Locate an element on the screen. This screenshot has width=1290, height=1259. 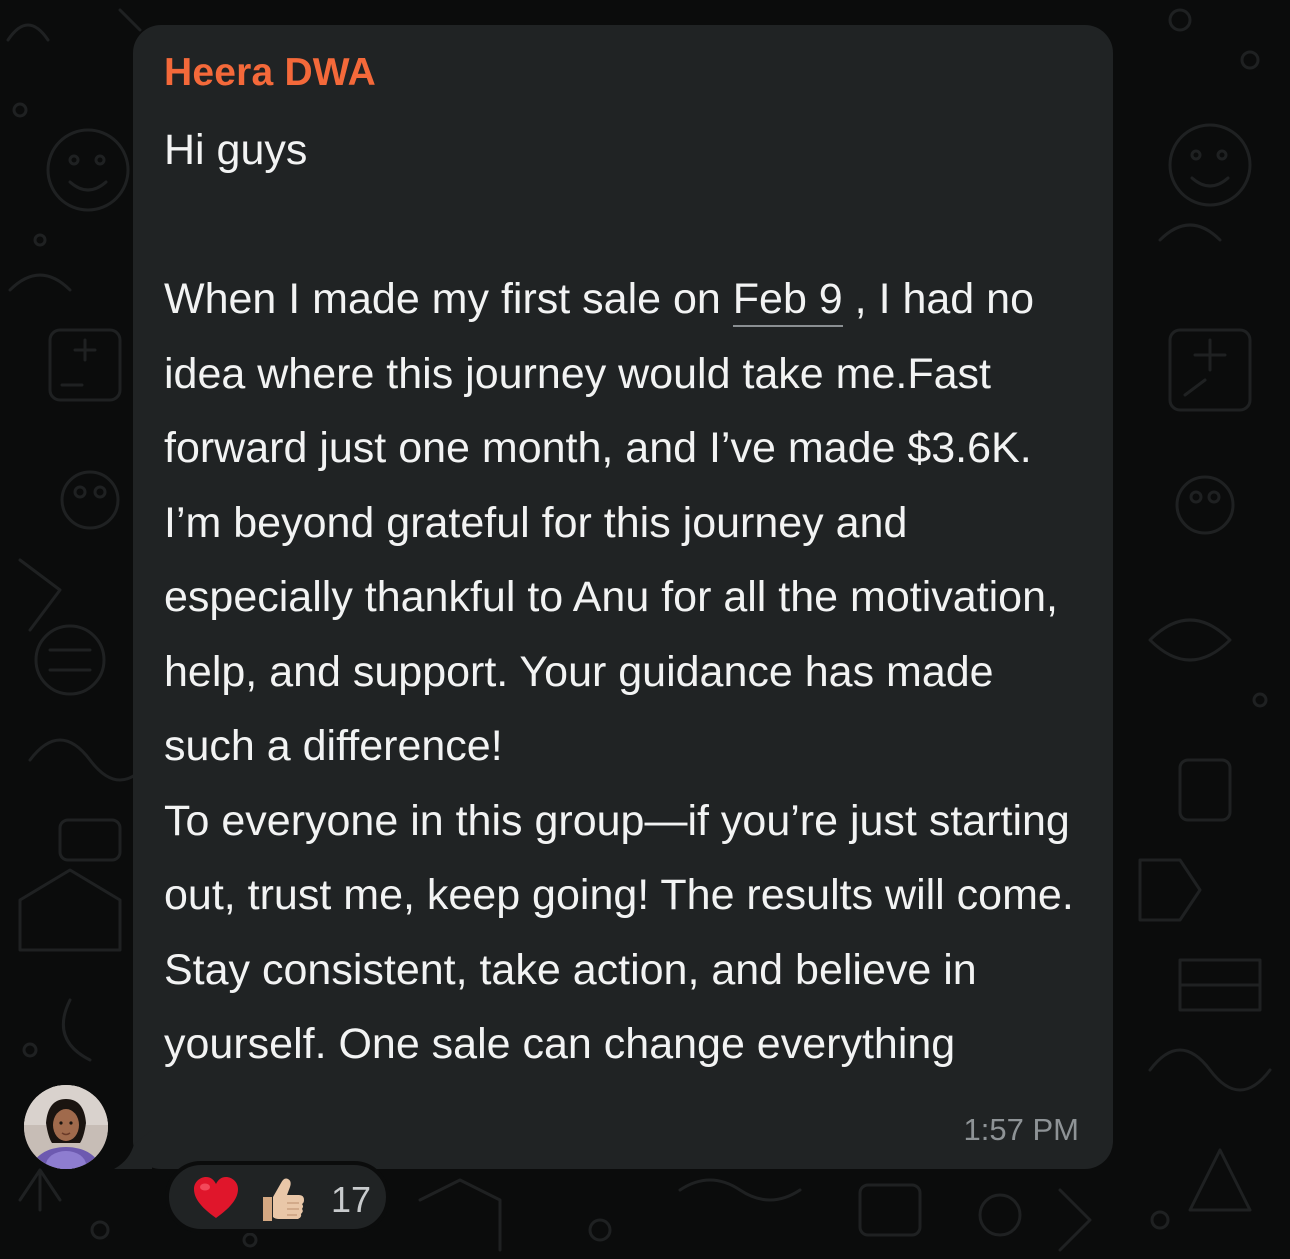
heart-icon is located at coordinates (216, 1197).